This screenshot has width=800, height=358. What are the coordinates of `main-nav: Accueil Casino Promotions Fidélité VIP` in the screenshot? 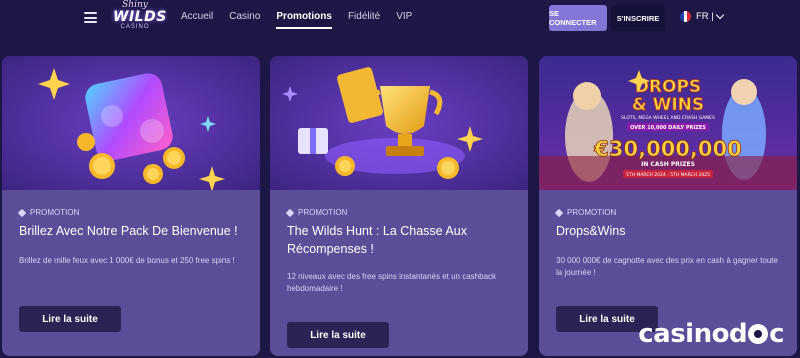 It's located at (304, 20).